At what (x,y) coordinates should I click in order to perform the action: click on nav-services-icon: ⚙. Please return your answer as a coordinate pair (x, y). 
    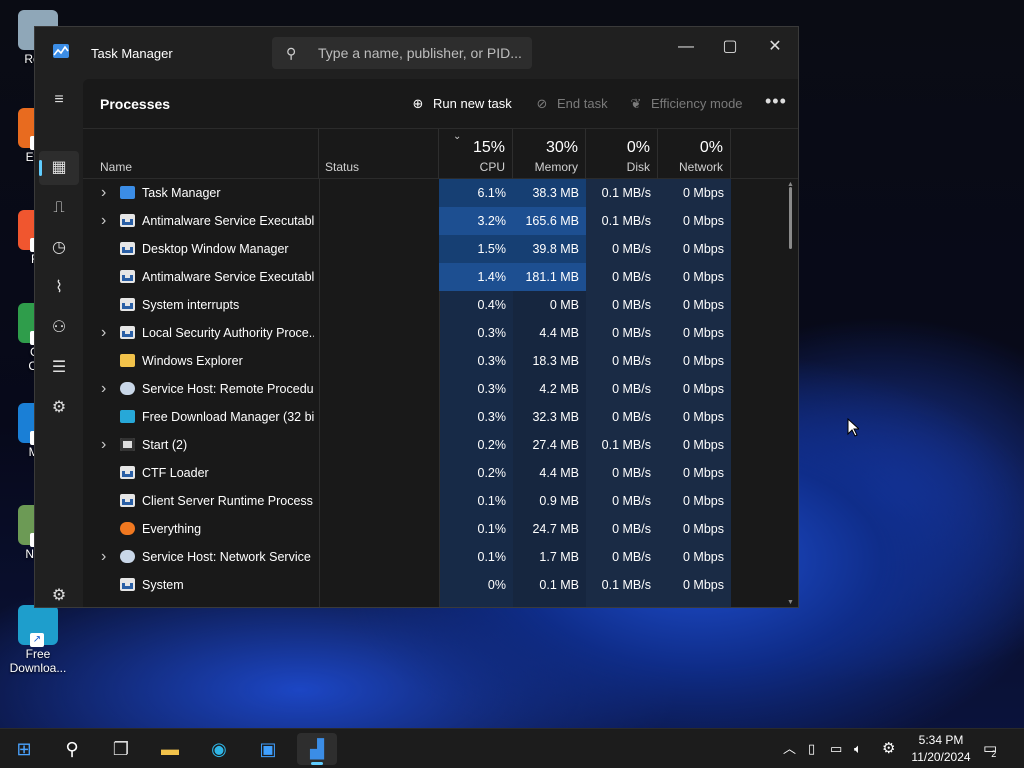
    Looking at the image, I should click on (59, 408).